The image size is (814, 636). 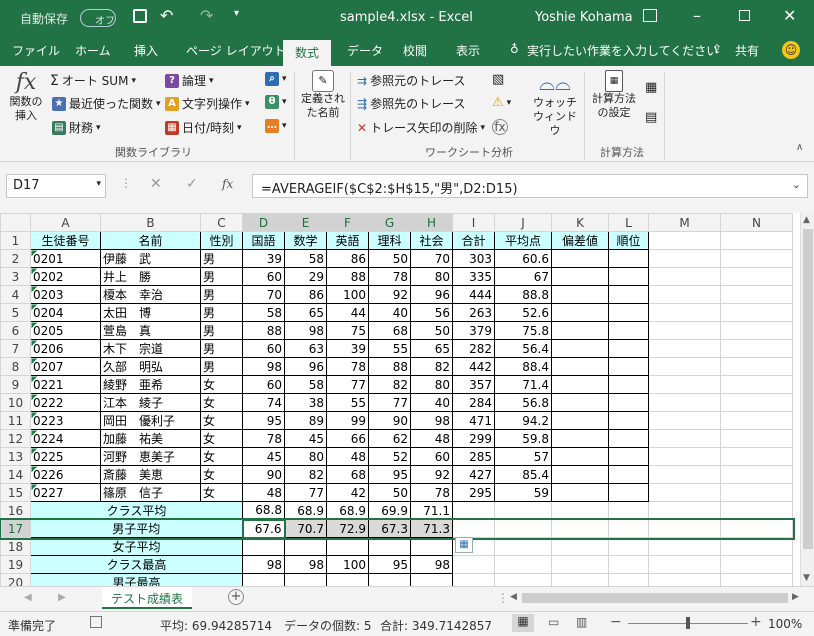 I want to click on cell: 89, so click(x=305, y=420).